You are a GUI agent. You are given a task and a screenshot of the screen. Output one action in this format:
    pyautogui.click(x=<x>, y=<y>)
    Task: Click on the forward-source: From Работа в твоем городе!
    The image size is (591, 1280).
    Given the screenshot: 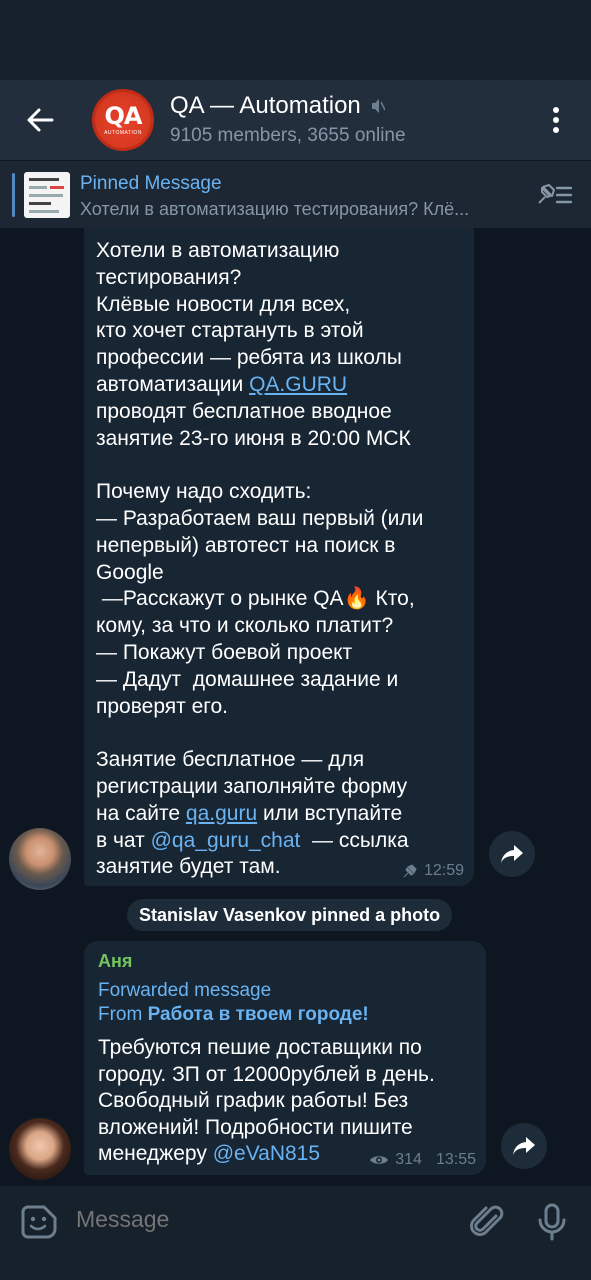 What is the action you would take?
    pyautogui.click(x=233, y=1015)
    